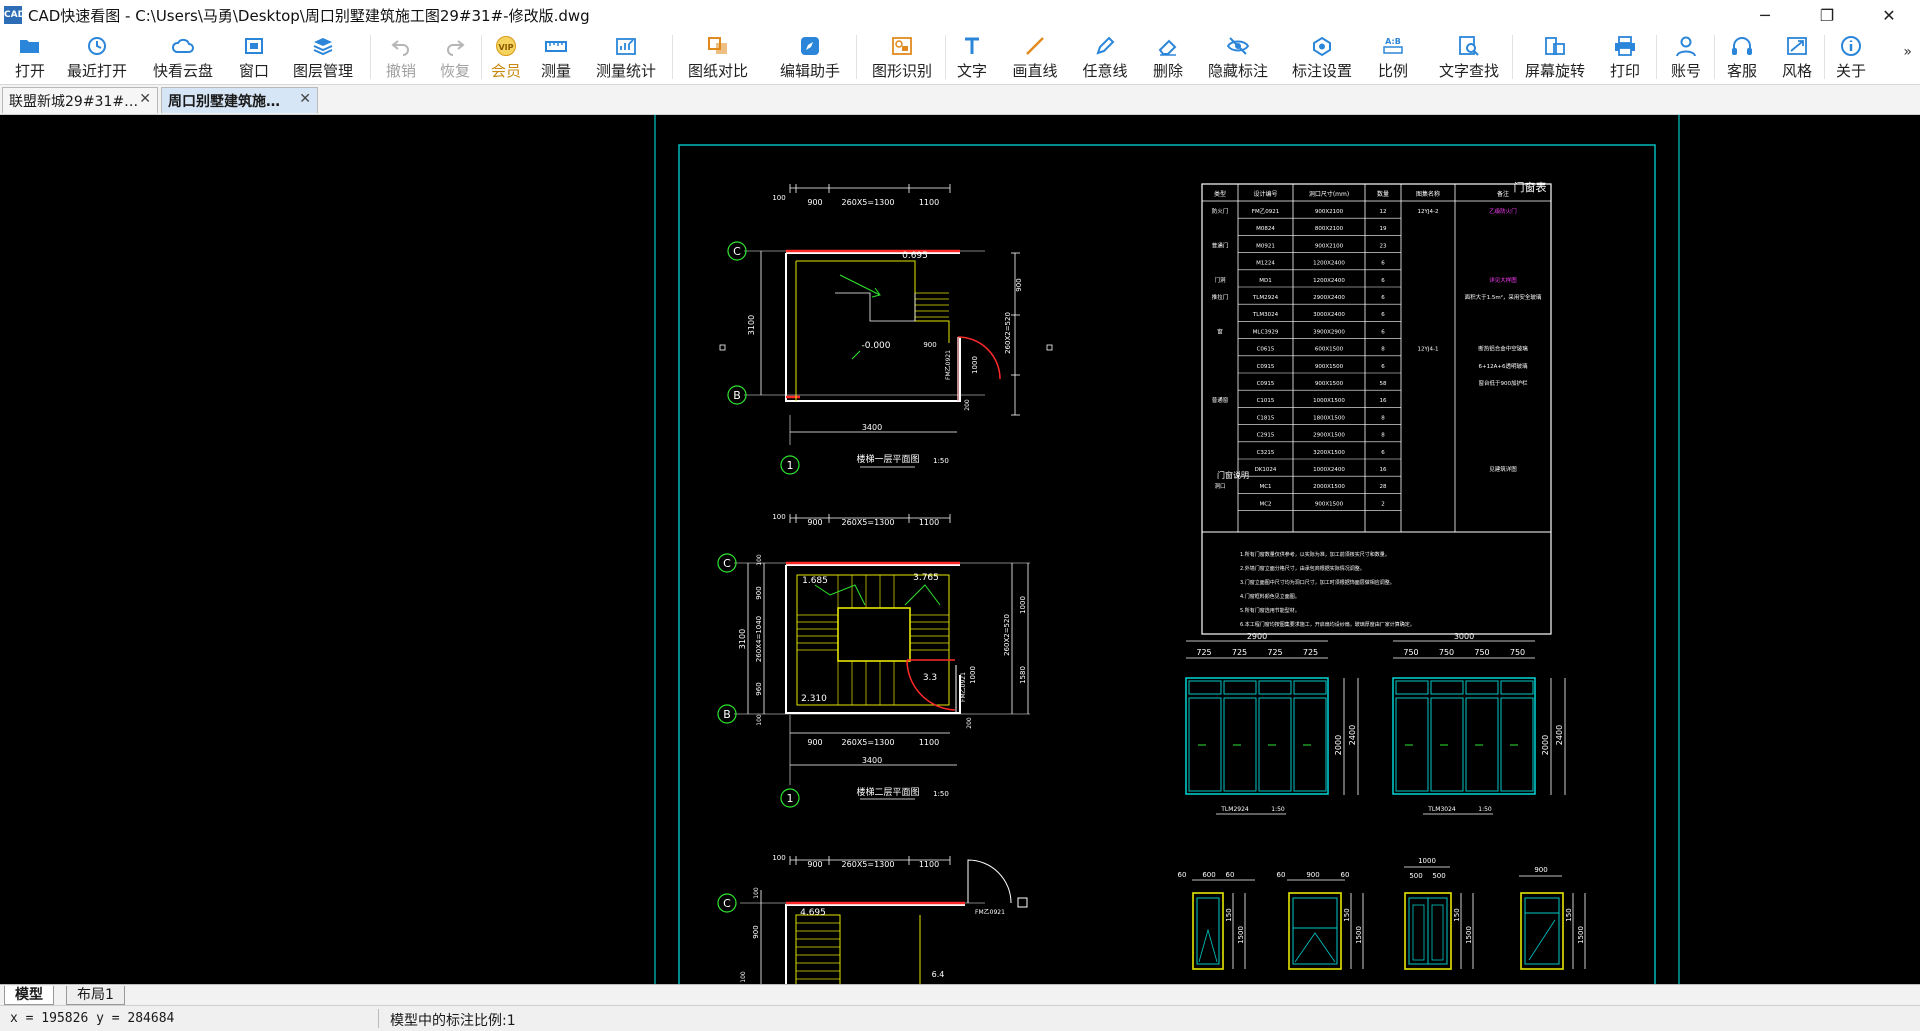  I want to click on cloud-icon, so click(183, 46).